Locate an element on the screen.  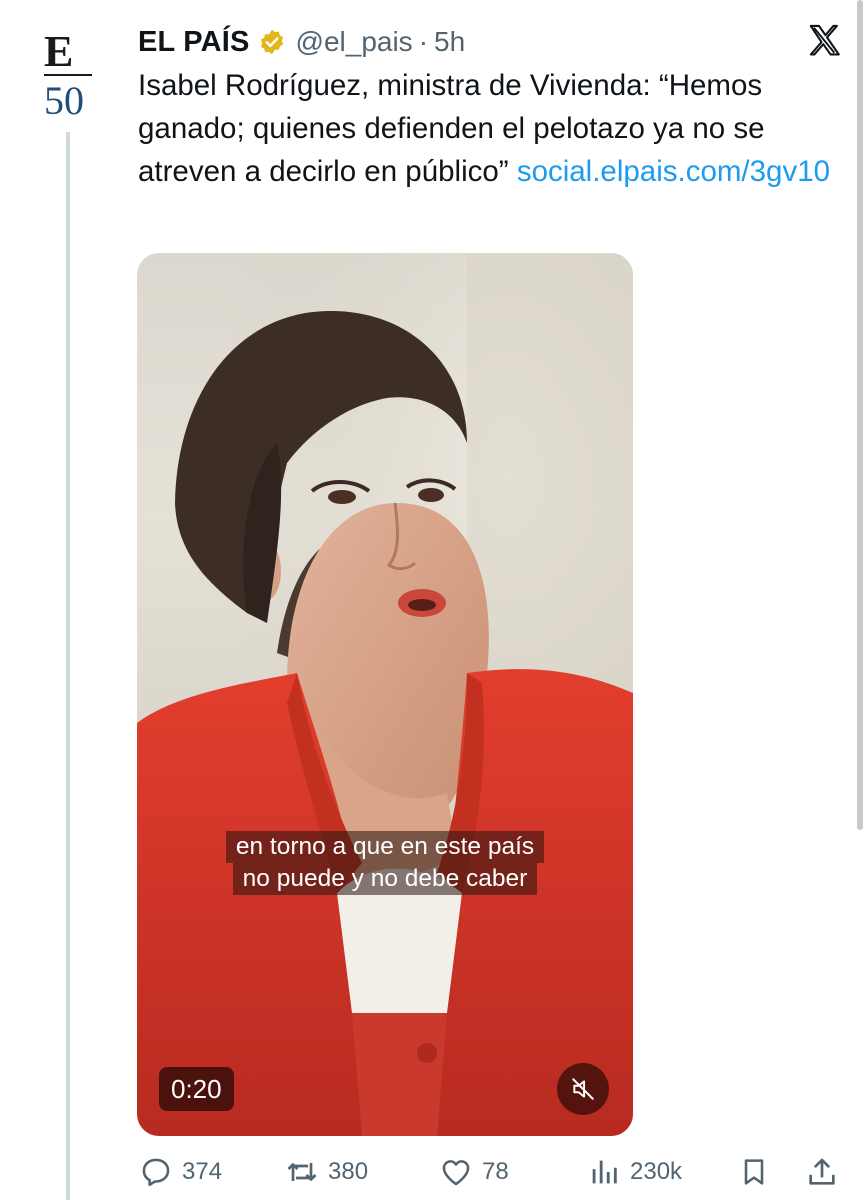
mute-toggle-button is located at coordinates (583, 1089).